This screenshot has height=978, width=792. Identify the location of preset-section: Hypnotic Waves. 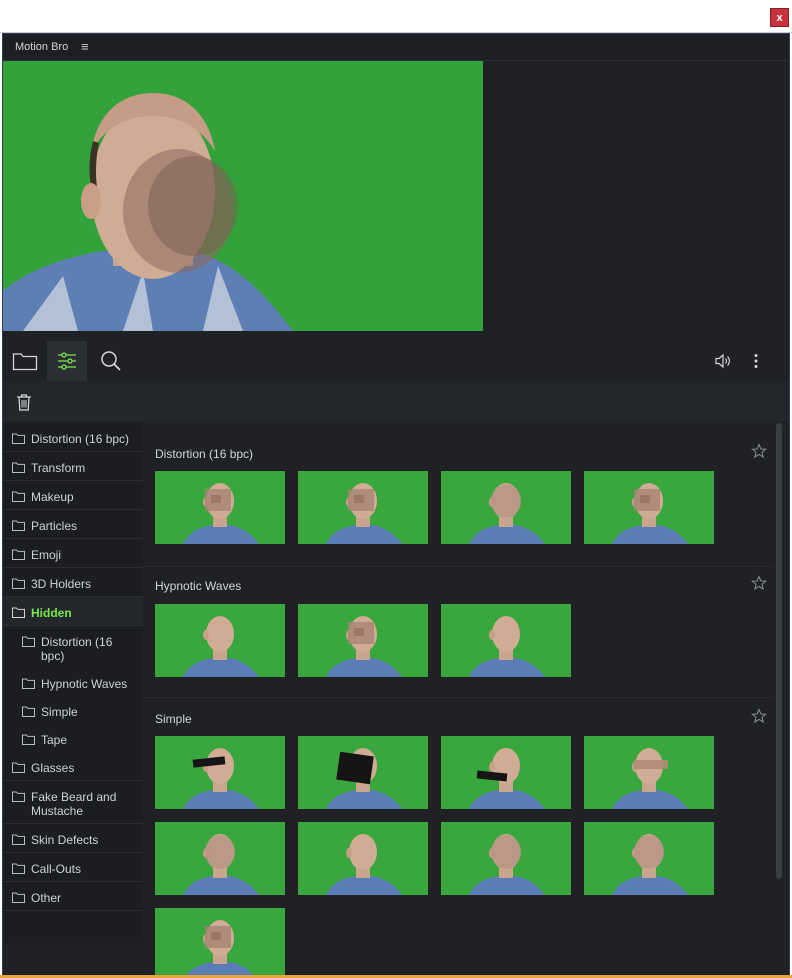
(458, 632).